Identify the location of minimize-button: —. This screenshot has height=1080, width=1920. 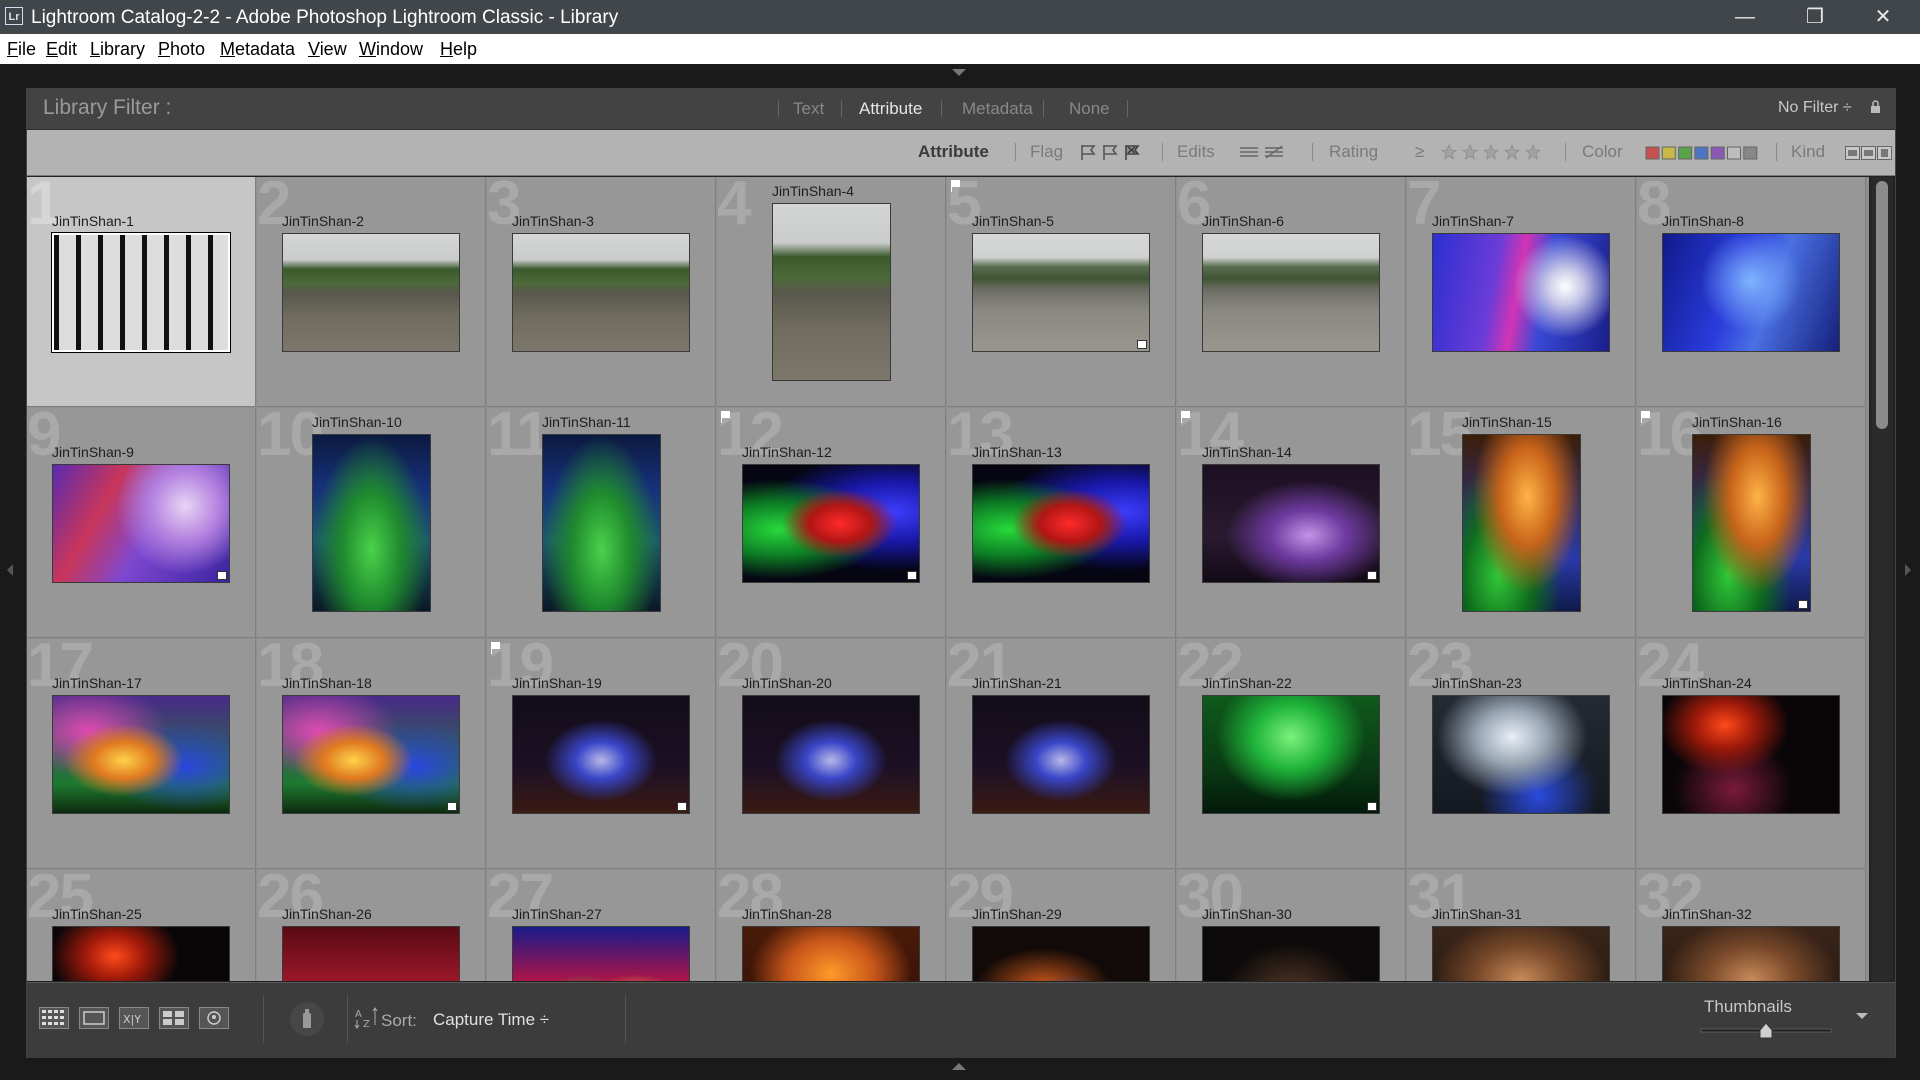
(1745, 17).